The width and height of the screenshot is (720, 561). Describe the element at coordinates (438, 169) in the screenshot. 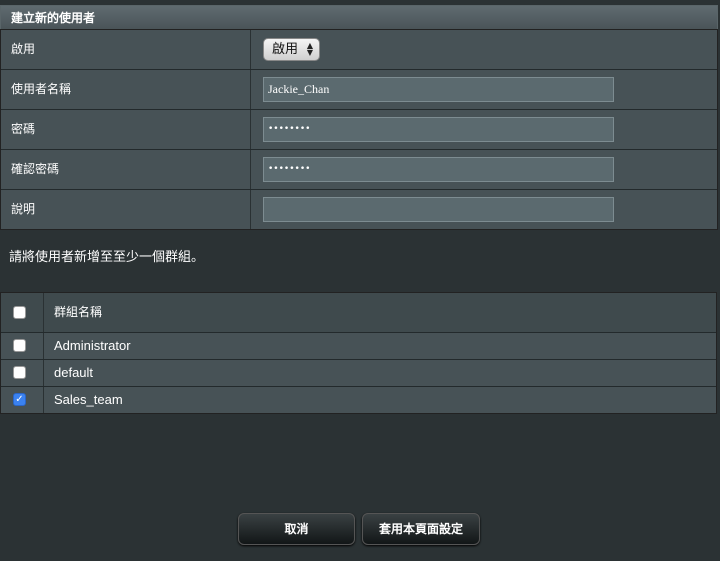

I see `confirm-password-input: ••••••••` at that location.